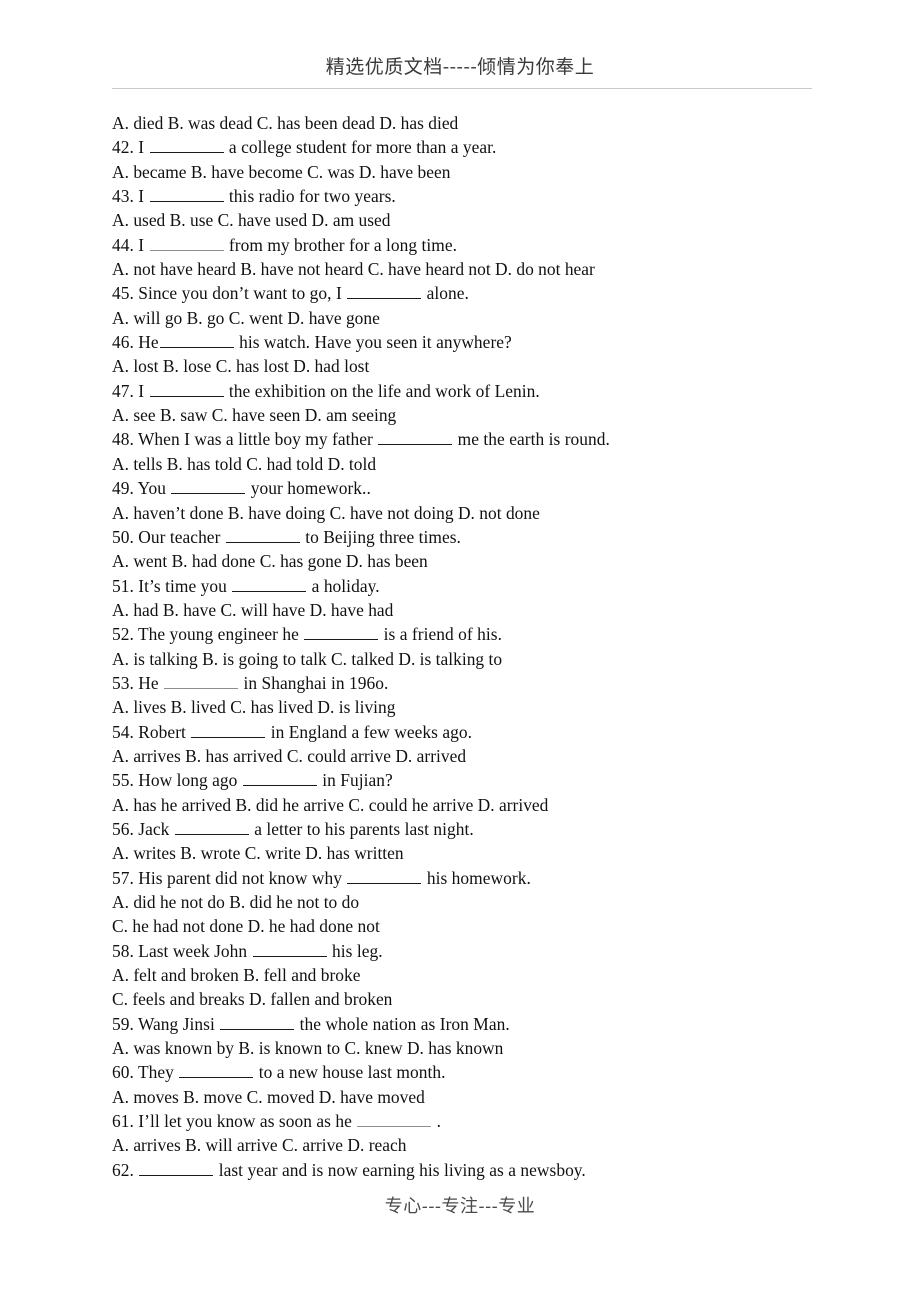 The height and width of the screenshot is (1302, 920). What do you see at coordinates (360, 147) in the screenshot?
I see `question-stem-text-after-blank: a college student for more than a year.` at bounding box center [360, 147].